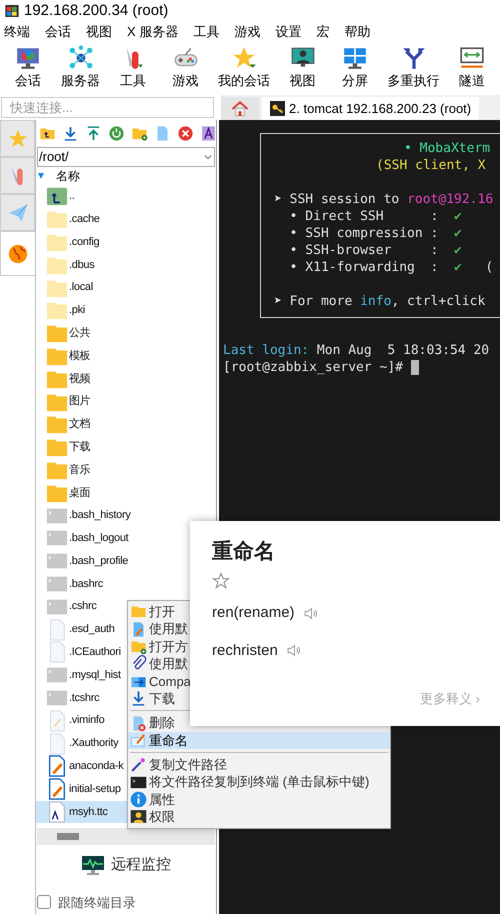  Describe the element at coordinates (186, 66) in the screenshot. I see `toolbar-button: 游戏` at that location.